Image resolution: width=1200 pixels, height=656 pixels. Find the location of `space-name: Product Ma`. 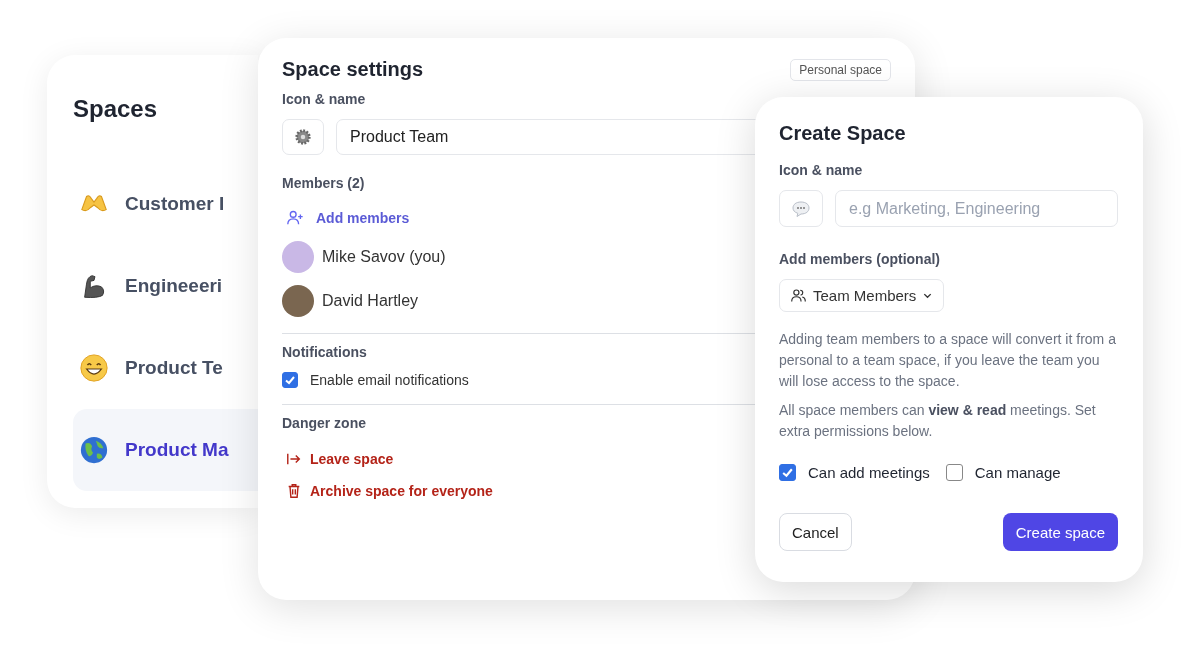

space-name: Product Ma is located at coordinates (177, 450).